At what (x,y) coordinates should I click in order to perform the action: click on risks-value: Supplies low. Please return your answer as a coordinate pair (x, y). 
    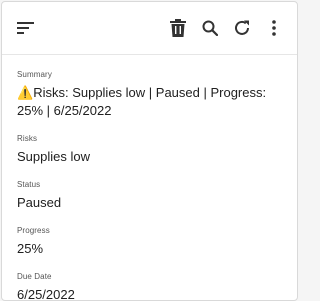
    Looking at the image, I should click on (53, 156).